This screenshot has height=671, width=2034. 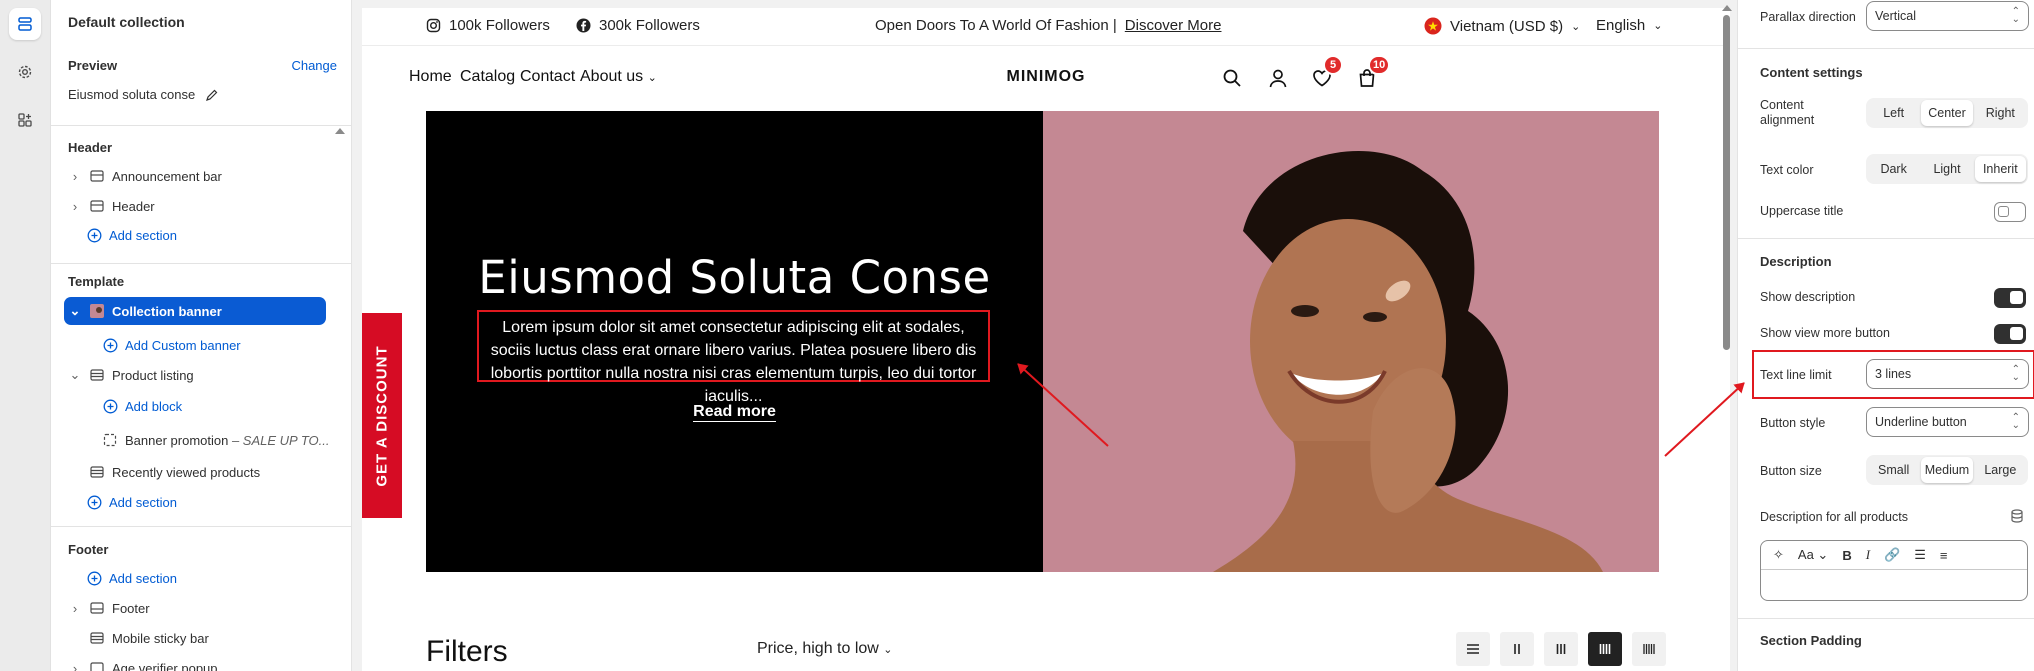 What do you see at coordinates (110, 440) in the screenshot?
I see `block-dashed-icon` at bounding box center [110, 440].